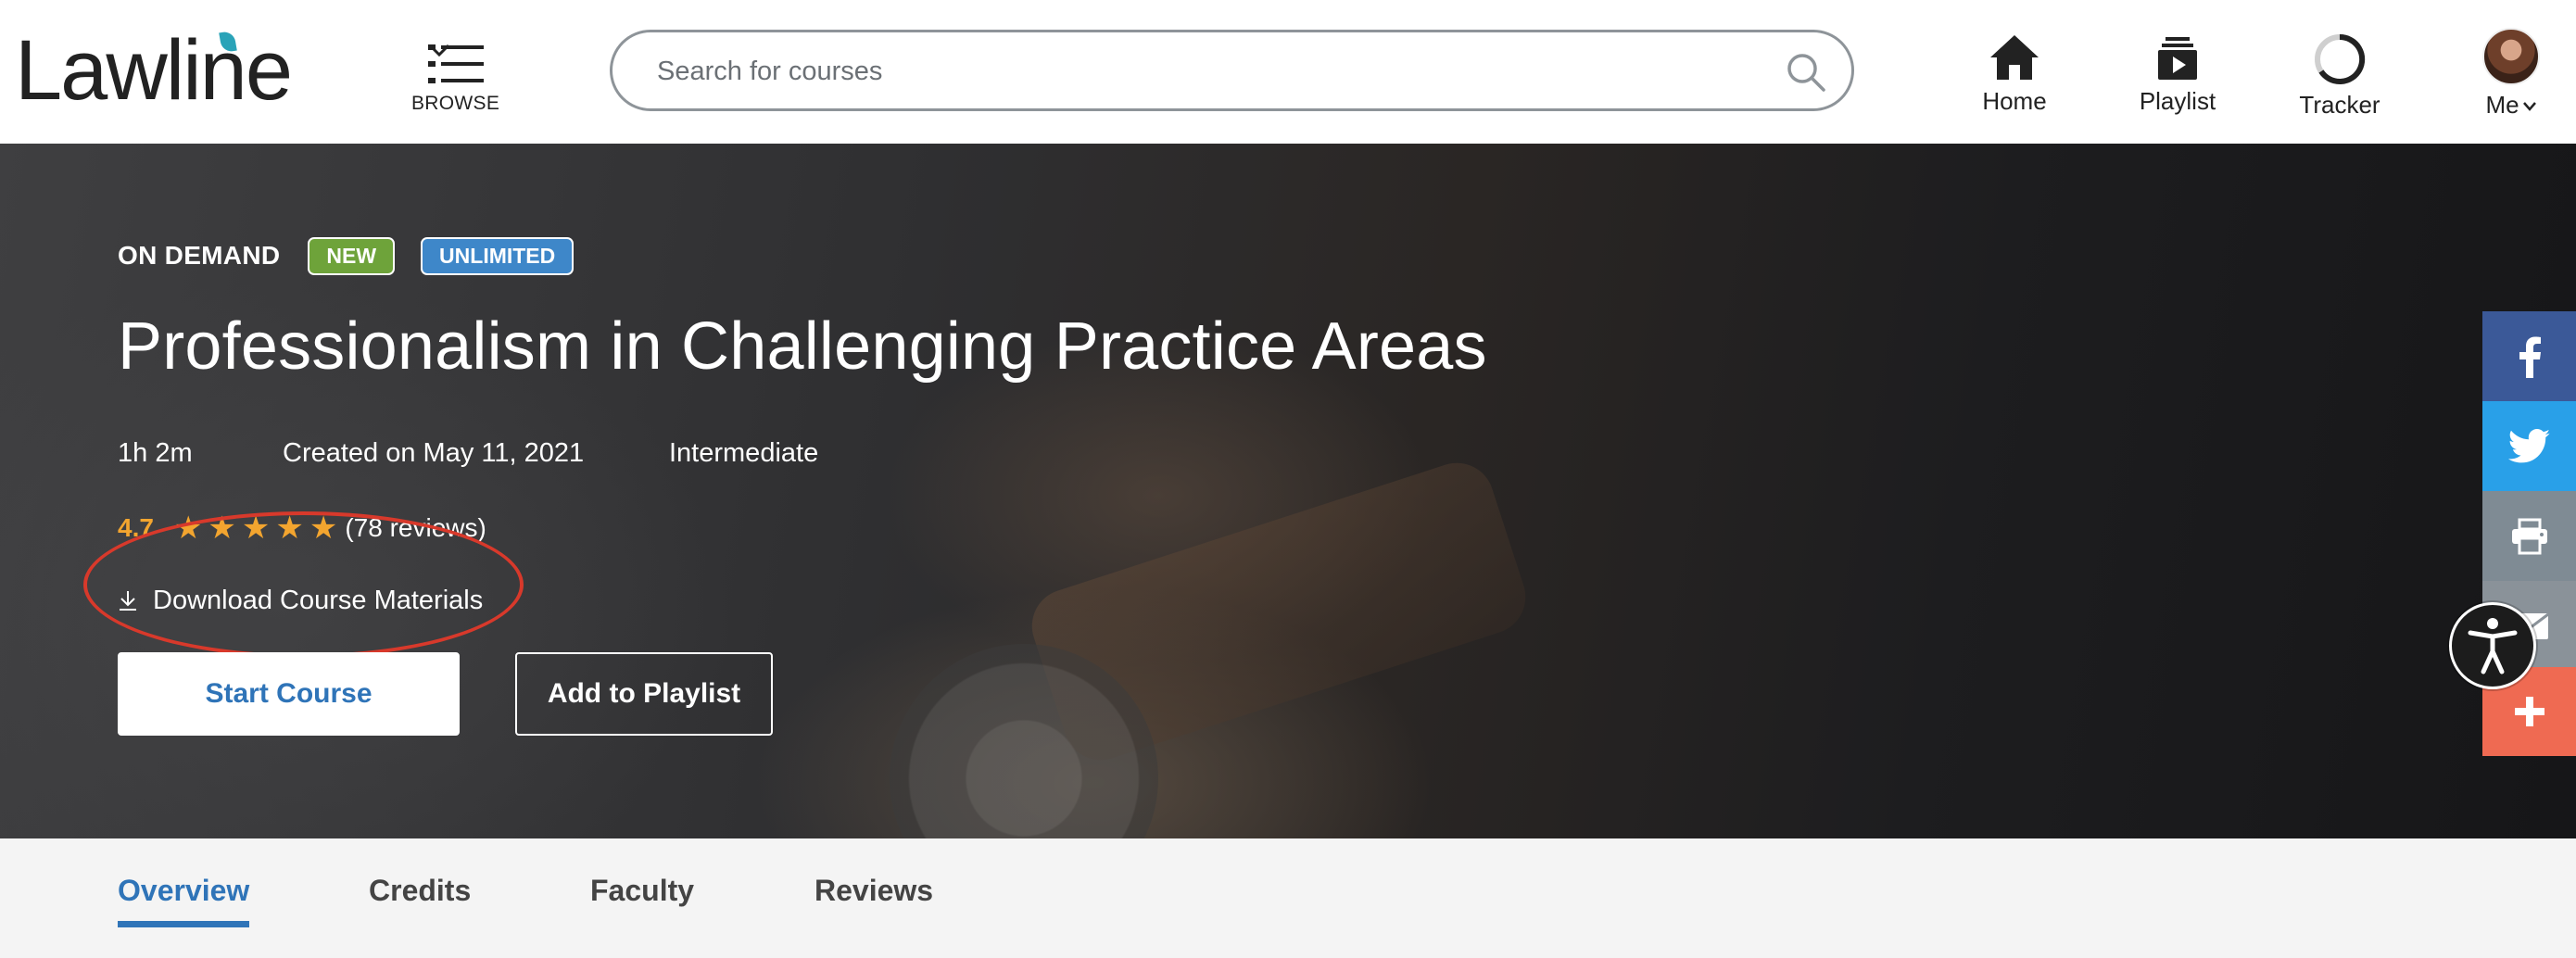 The image size is (2576, 958). Describe the element at coordinates (2529, 711) in the screenshot. I see `plus-icon` at that location.